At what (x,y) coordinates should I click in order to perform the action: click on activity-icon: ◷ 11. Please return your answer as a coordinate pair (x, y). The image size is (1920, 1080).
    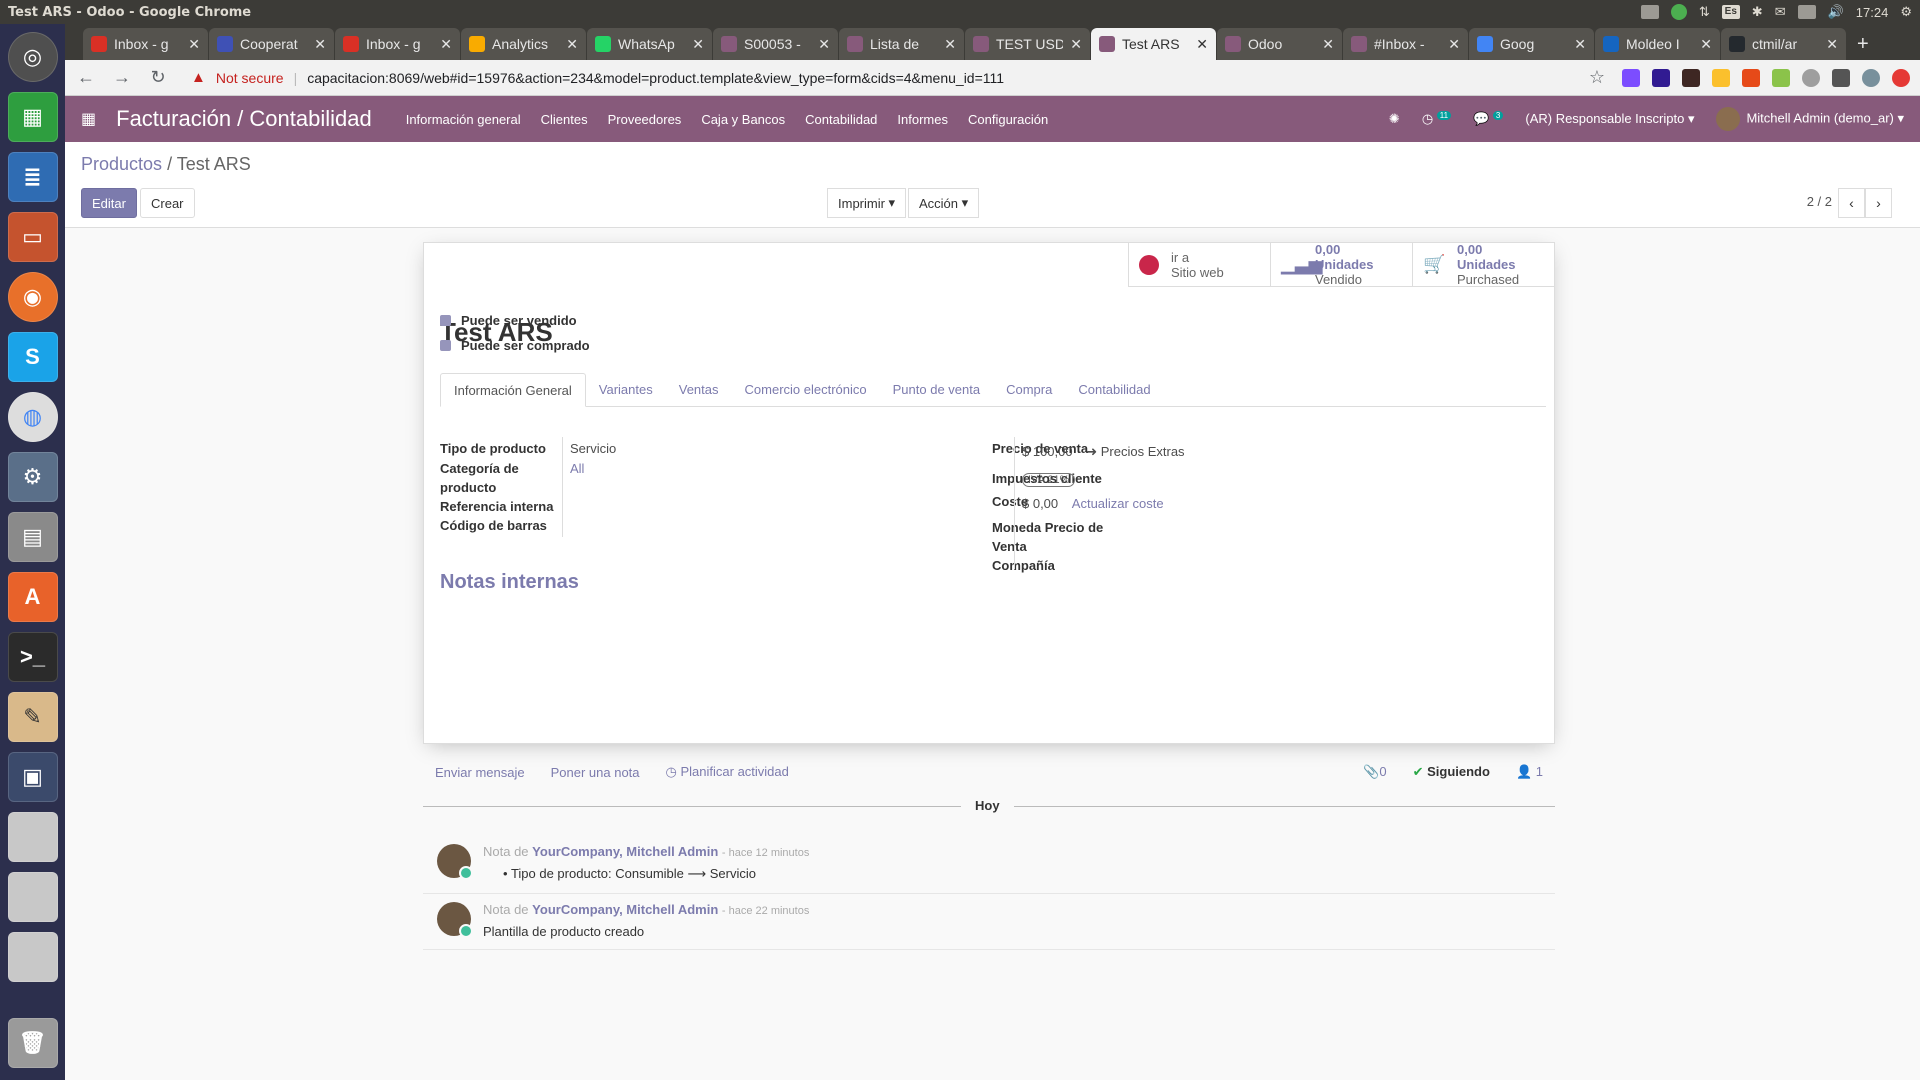
    Looking at the image, I should click on (1437, 119).